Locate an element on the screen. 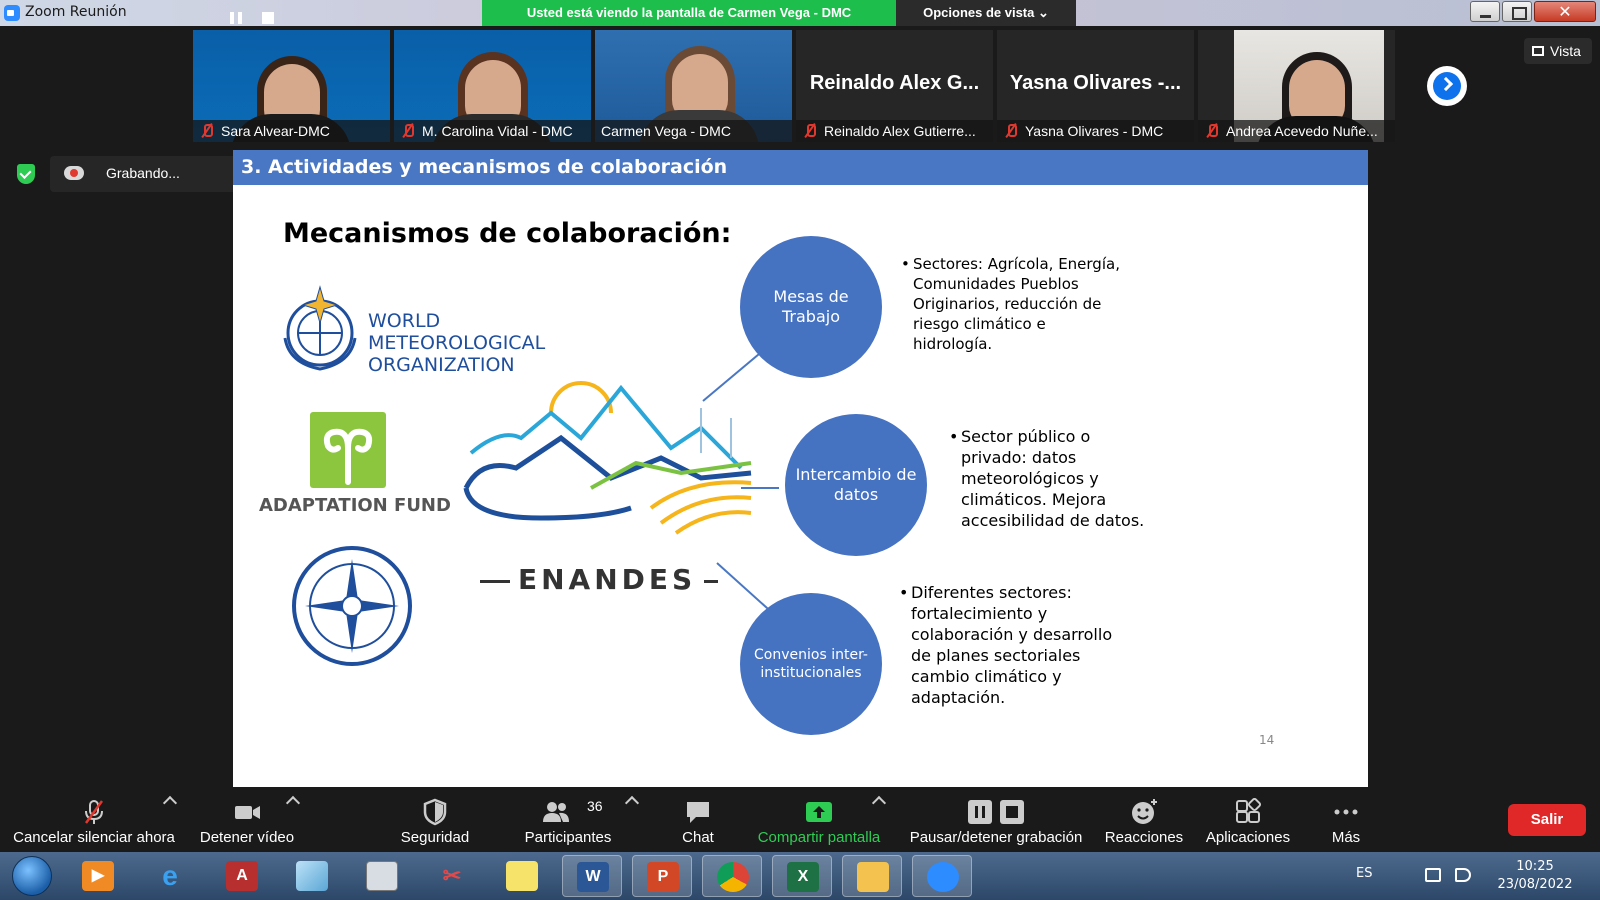  circle-convenios: Convenios inter-institucionales is located at coordinates (811, 664).